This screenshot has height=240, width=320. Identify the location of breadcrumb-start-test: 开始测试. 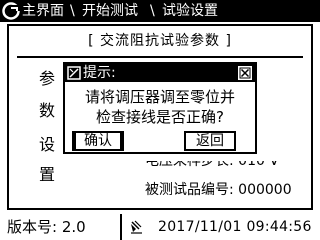
(110, 11).